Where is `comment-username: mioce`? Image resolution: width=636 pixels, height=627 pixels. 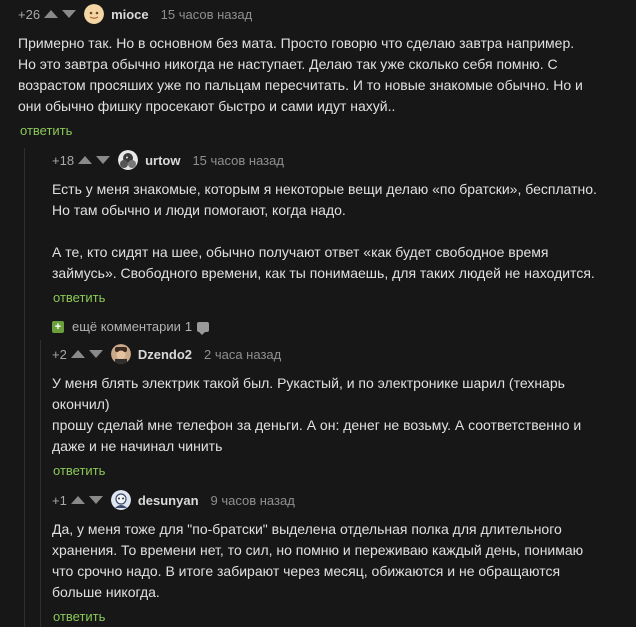
comment-username: mioce is located at coordinates (130, 14).